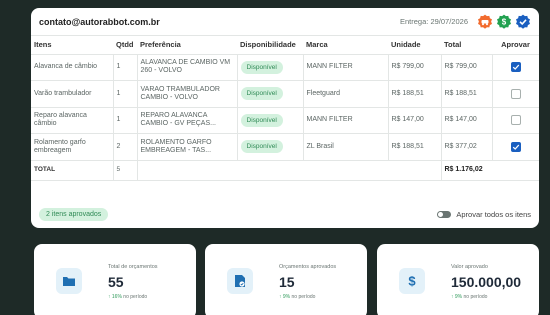 The height and width of the screenshot is (315, 550). Describe the element at coordinates (346, 94) in the screenshot. I see `item-brand: Fleetguard` at that location.